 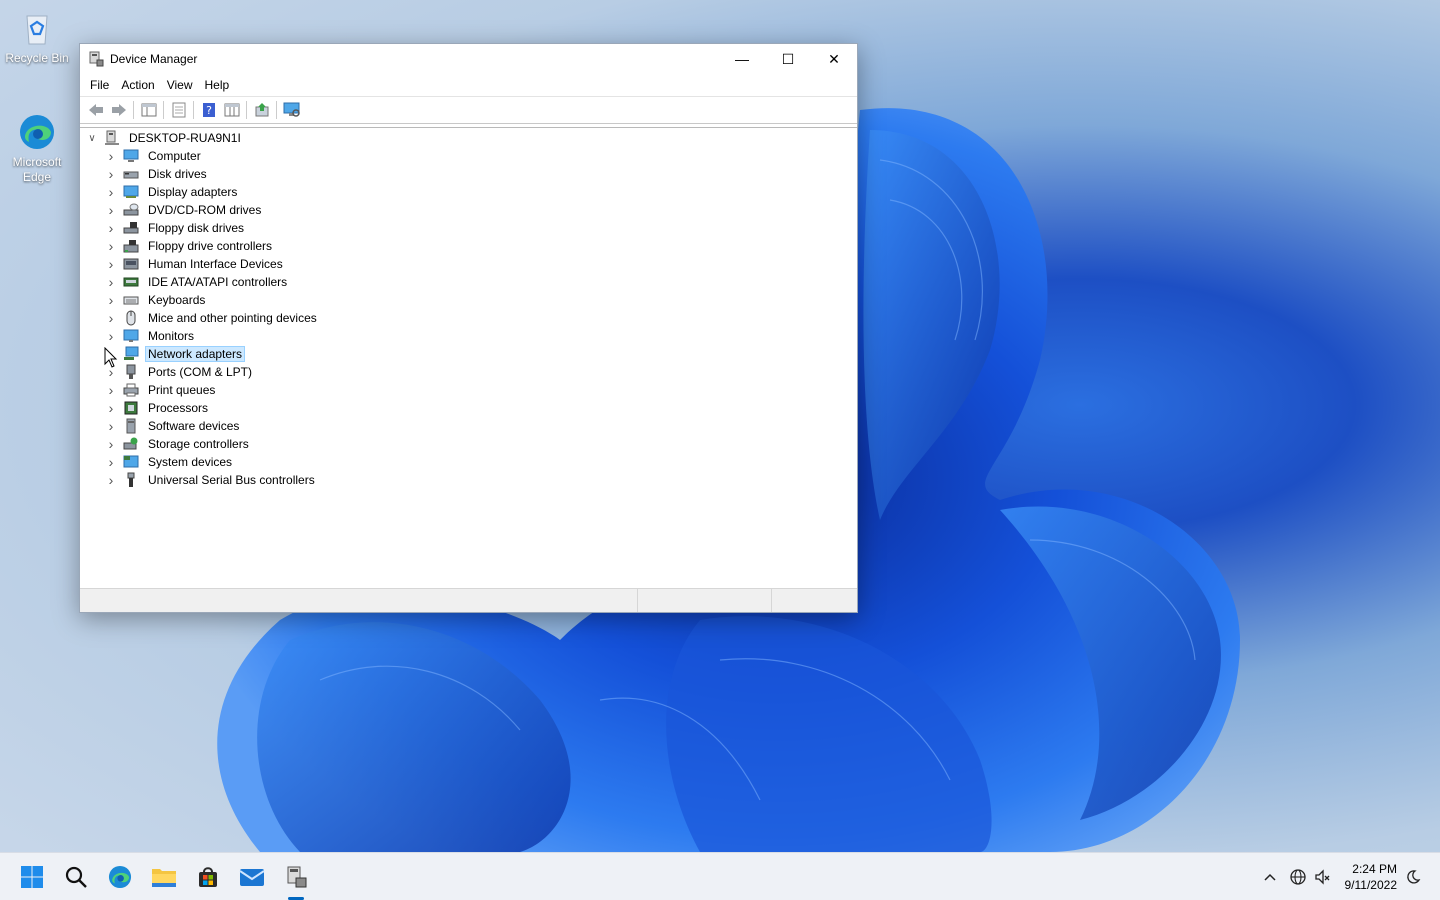 What do you see at coordinates (137, 85) in the screenshot?
I see `menu-action: Action` at bounding box center [137, 85].